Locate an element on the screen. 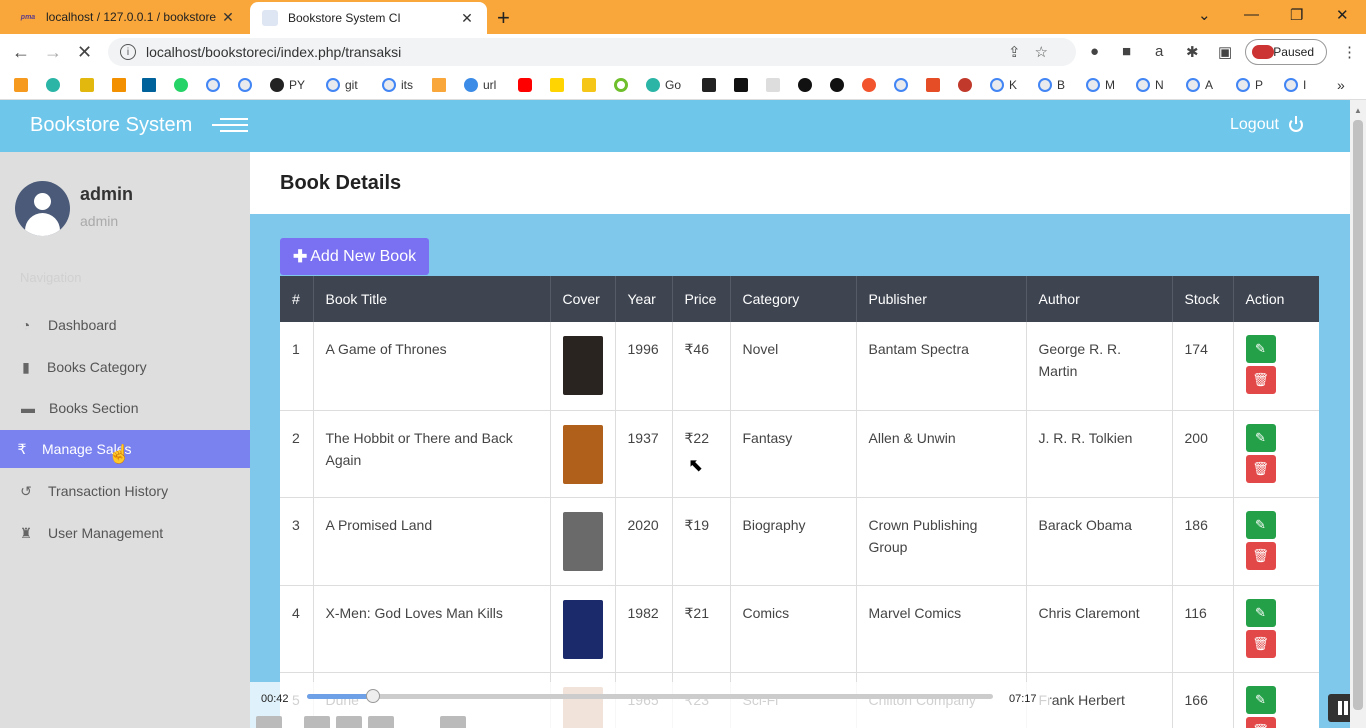 Image resolution: width=1366 pixels, height=728 pixels. book-cover-image is located at coordinates (582, 629).